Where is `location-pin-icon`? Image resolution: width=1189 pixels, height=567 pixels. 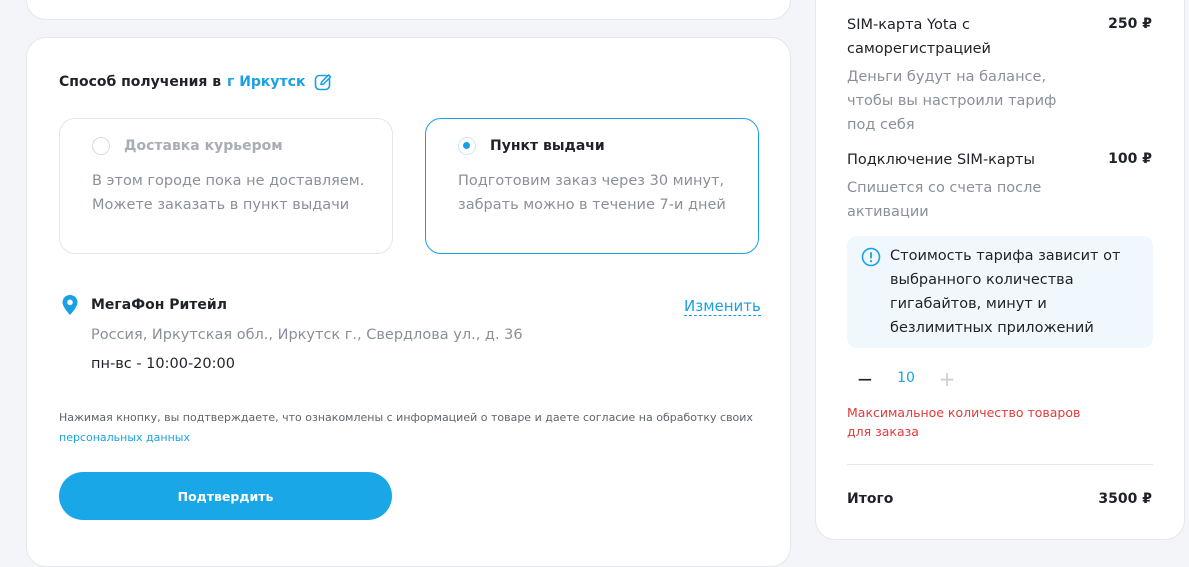
location-pin-icon is located at coordinates (70, 305).